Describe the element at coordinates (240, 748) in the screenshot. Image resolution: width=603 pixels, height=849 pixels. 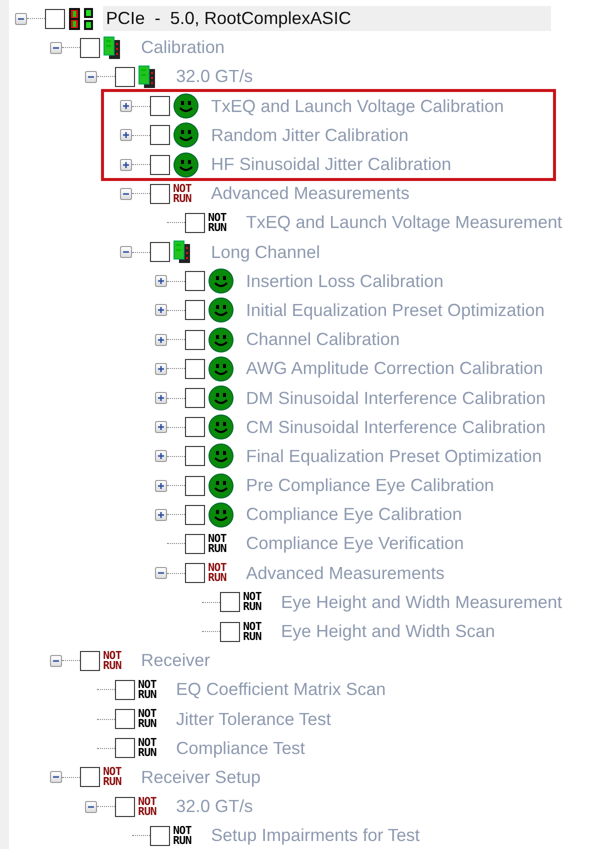
I see `tree-item: Compliance Test` at that location.